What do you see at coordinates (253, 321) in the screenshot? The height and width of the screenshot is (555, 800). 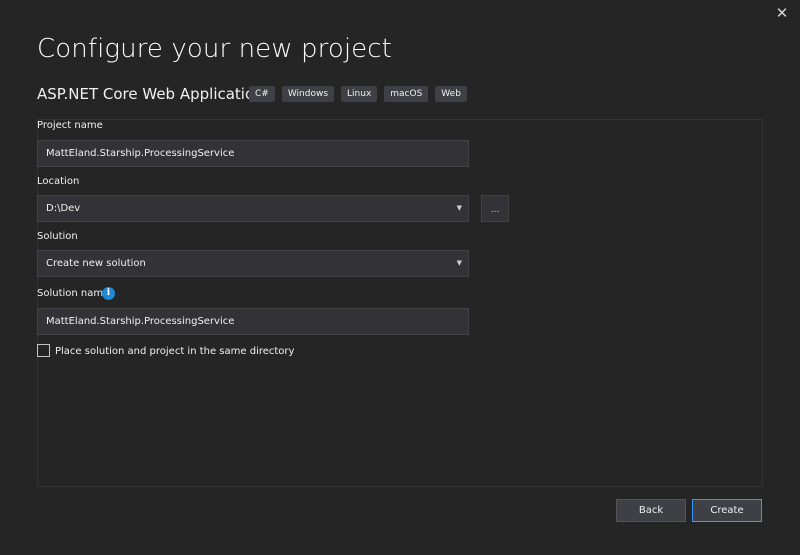 I see `solution-name-input: MattEland.Starship.ProcessingService` at bounding box center [253, 321].